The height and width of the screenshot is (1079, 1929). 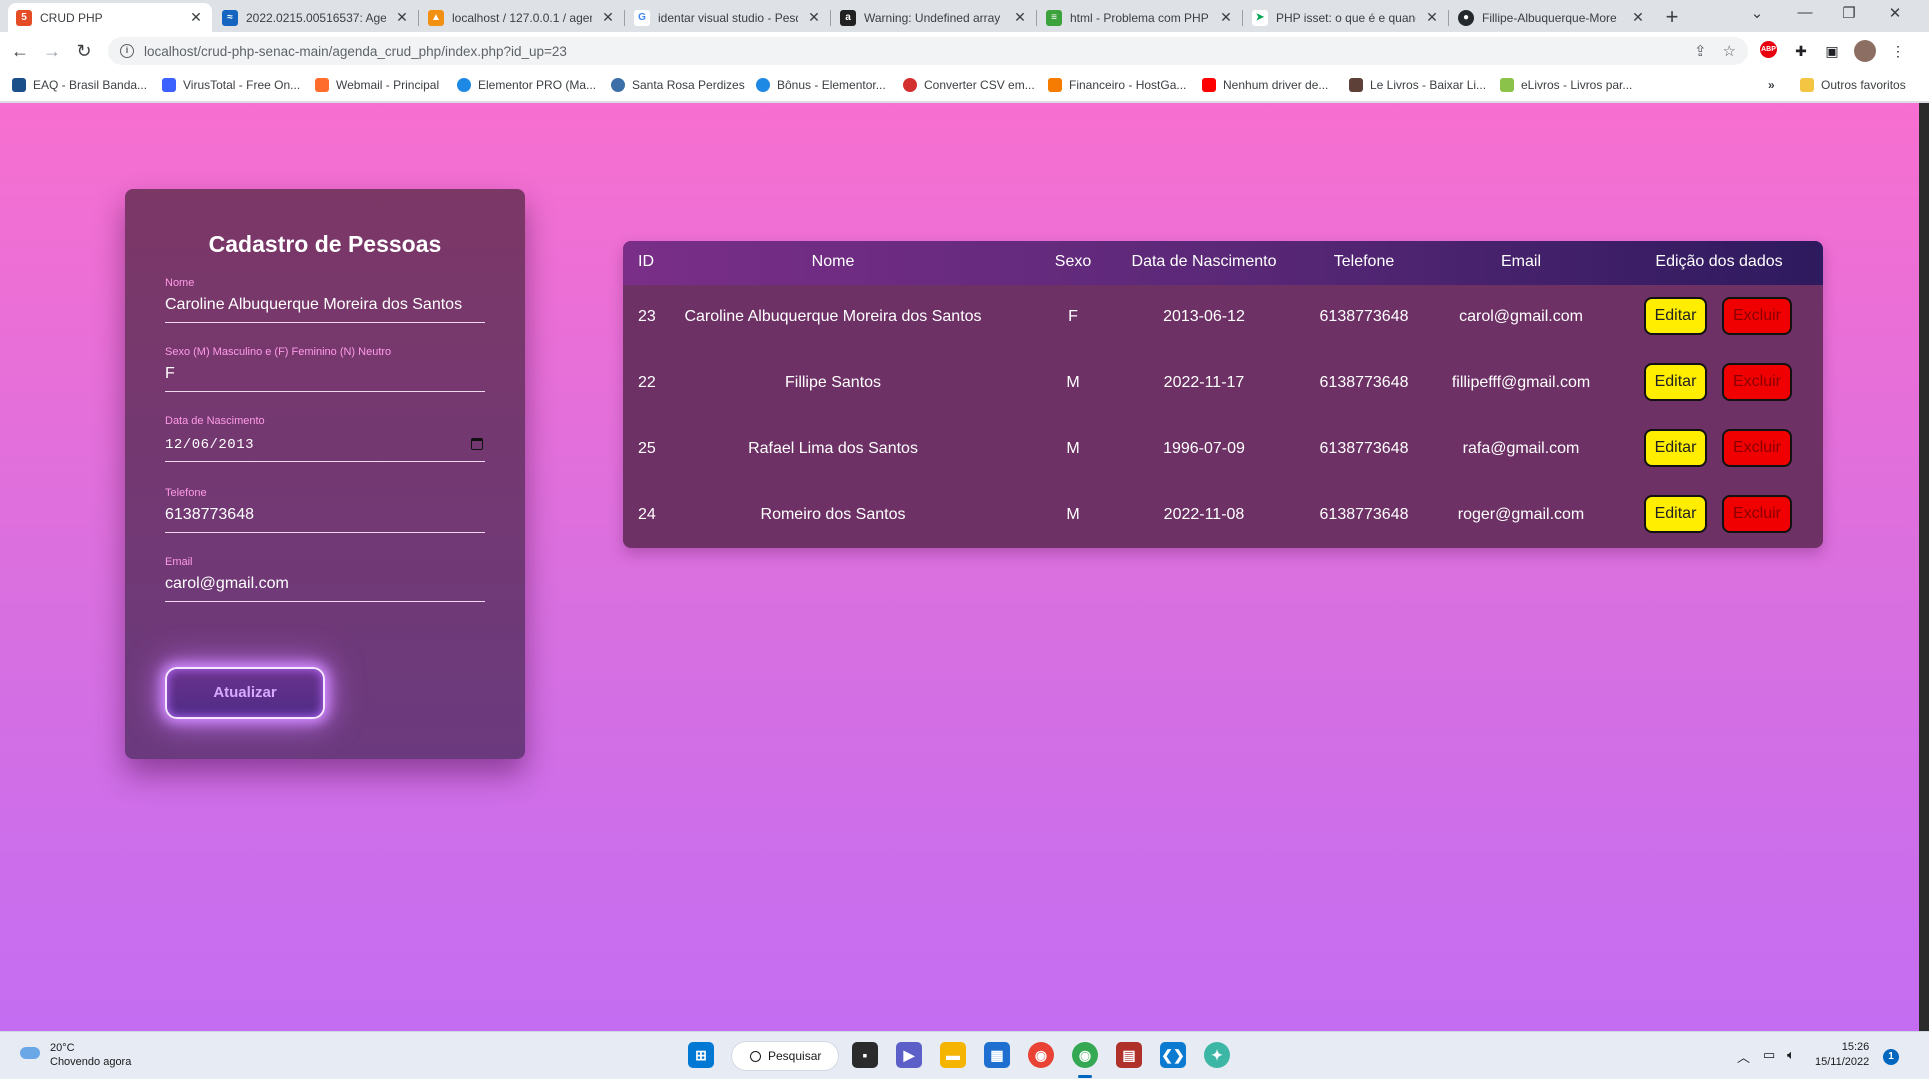 What do you see at coordinates (1346, 17) in the screenshot?
I see `tab-php-isset: ➤ PHP isset: o que é e quand ✕` at bounding box center [1346, 17].